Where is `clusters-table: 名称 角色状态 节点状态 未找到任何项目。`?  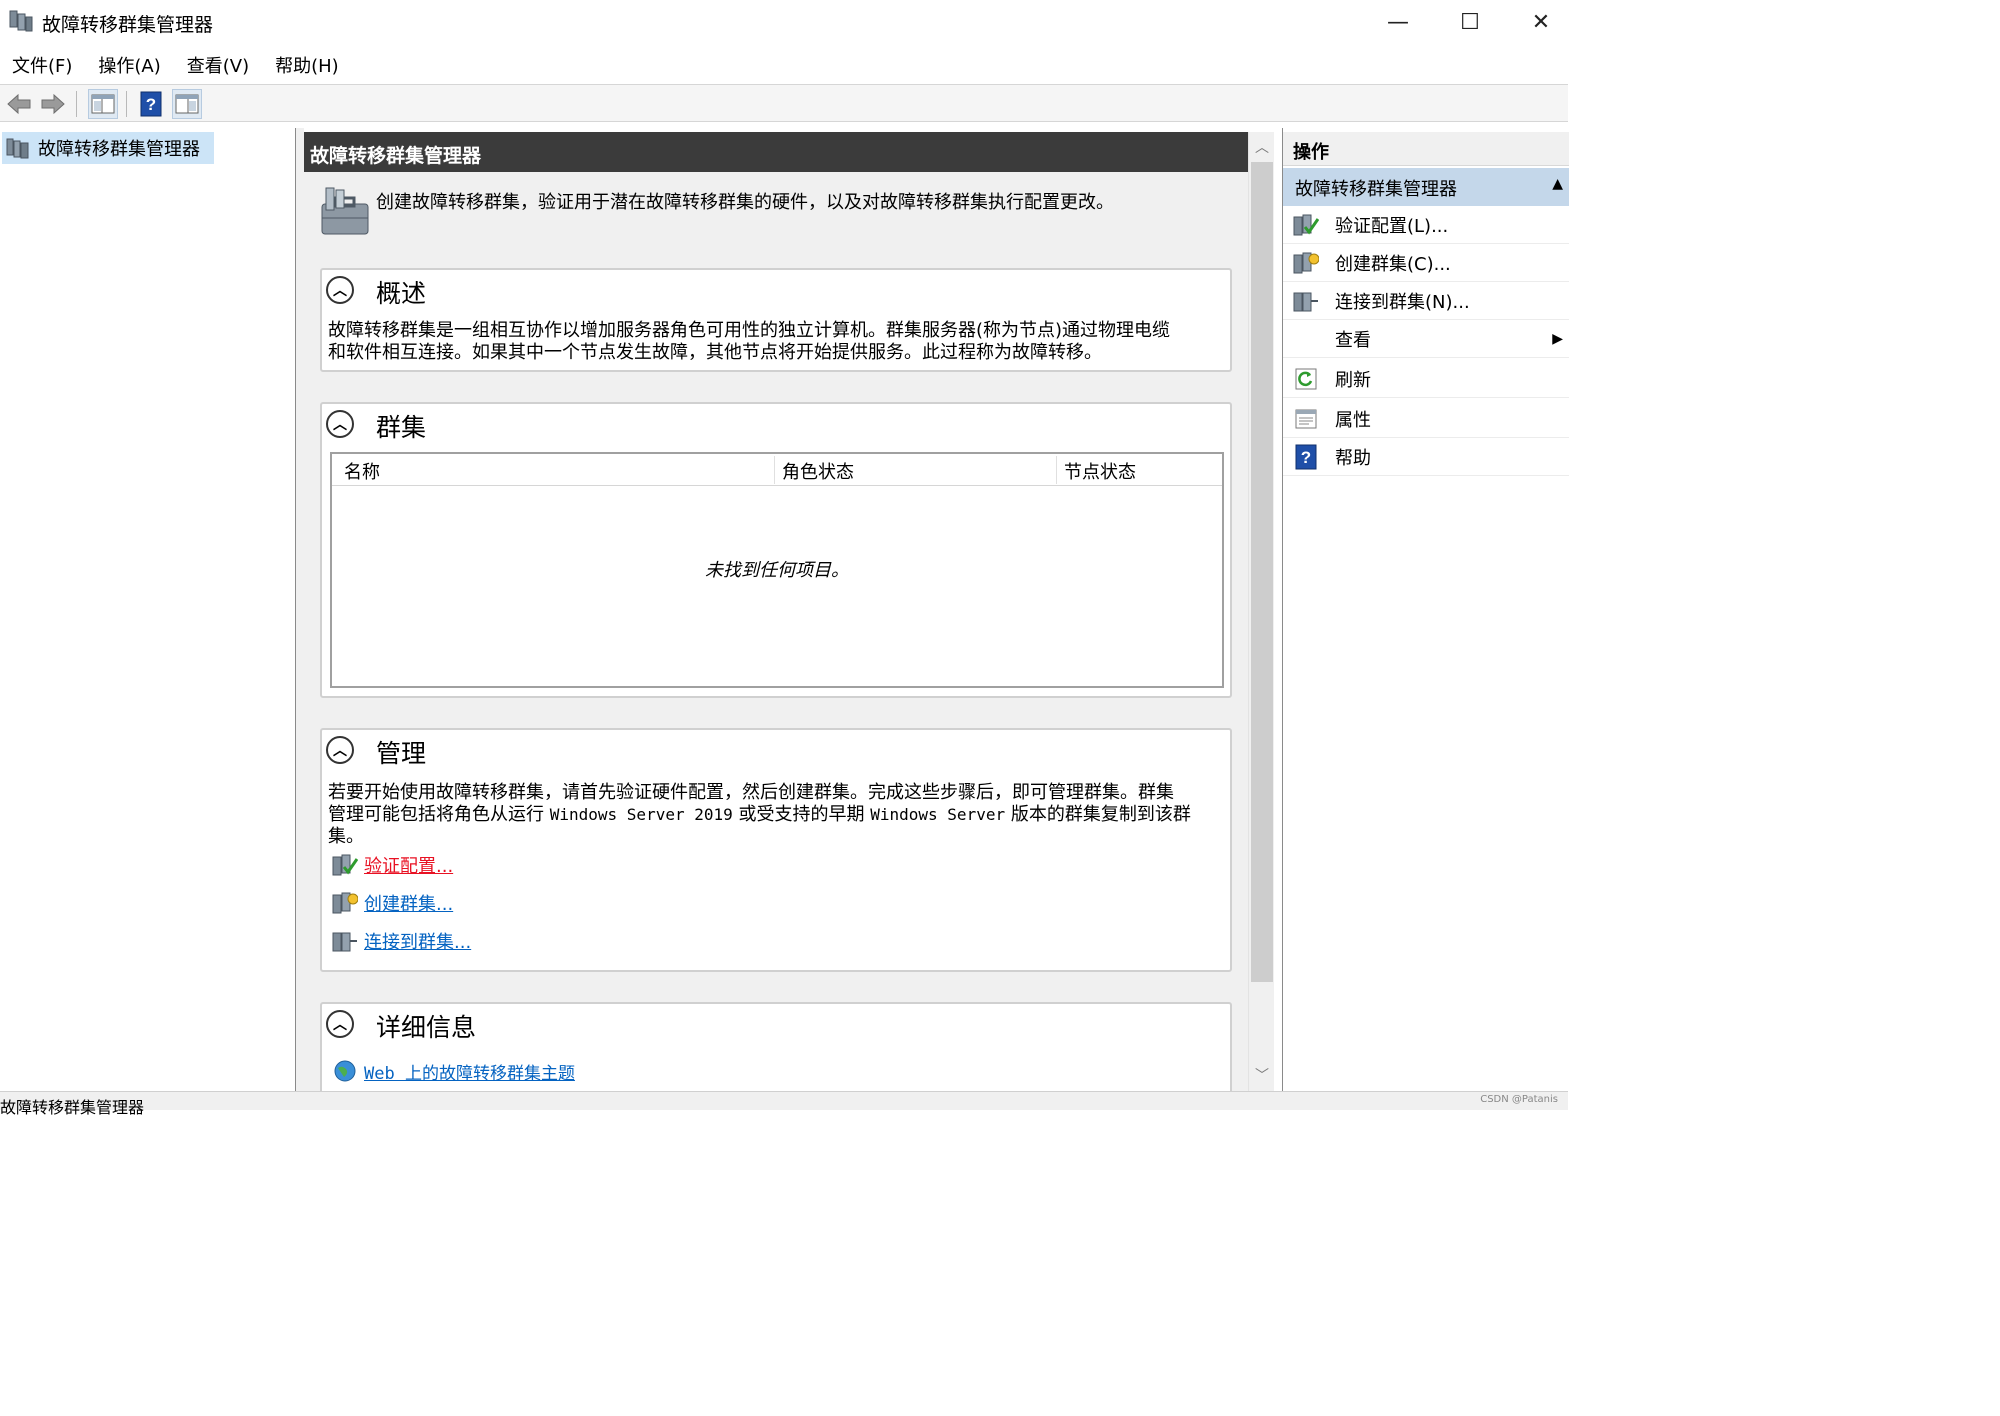
clusters-table: 名称 角色状态 节点状态 未找到任何项目。 is located at coordinates (777, 570).